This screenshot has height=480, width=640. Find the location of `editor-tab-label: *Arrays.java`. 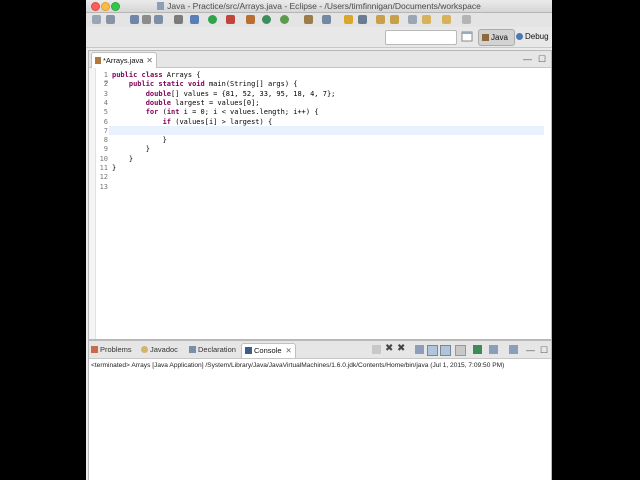

editor-tab-label: *Arrays.java is located at coordinates (123, 60).